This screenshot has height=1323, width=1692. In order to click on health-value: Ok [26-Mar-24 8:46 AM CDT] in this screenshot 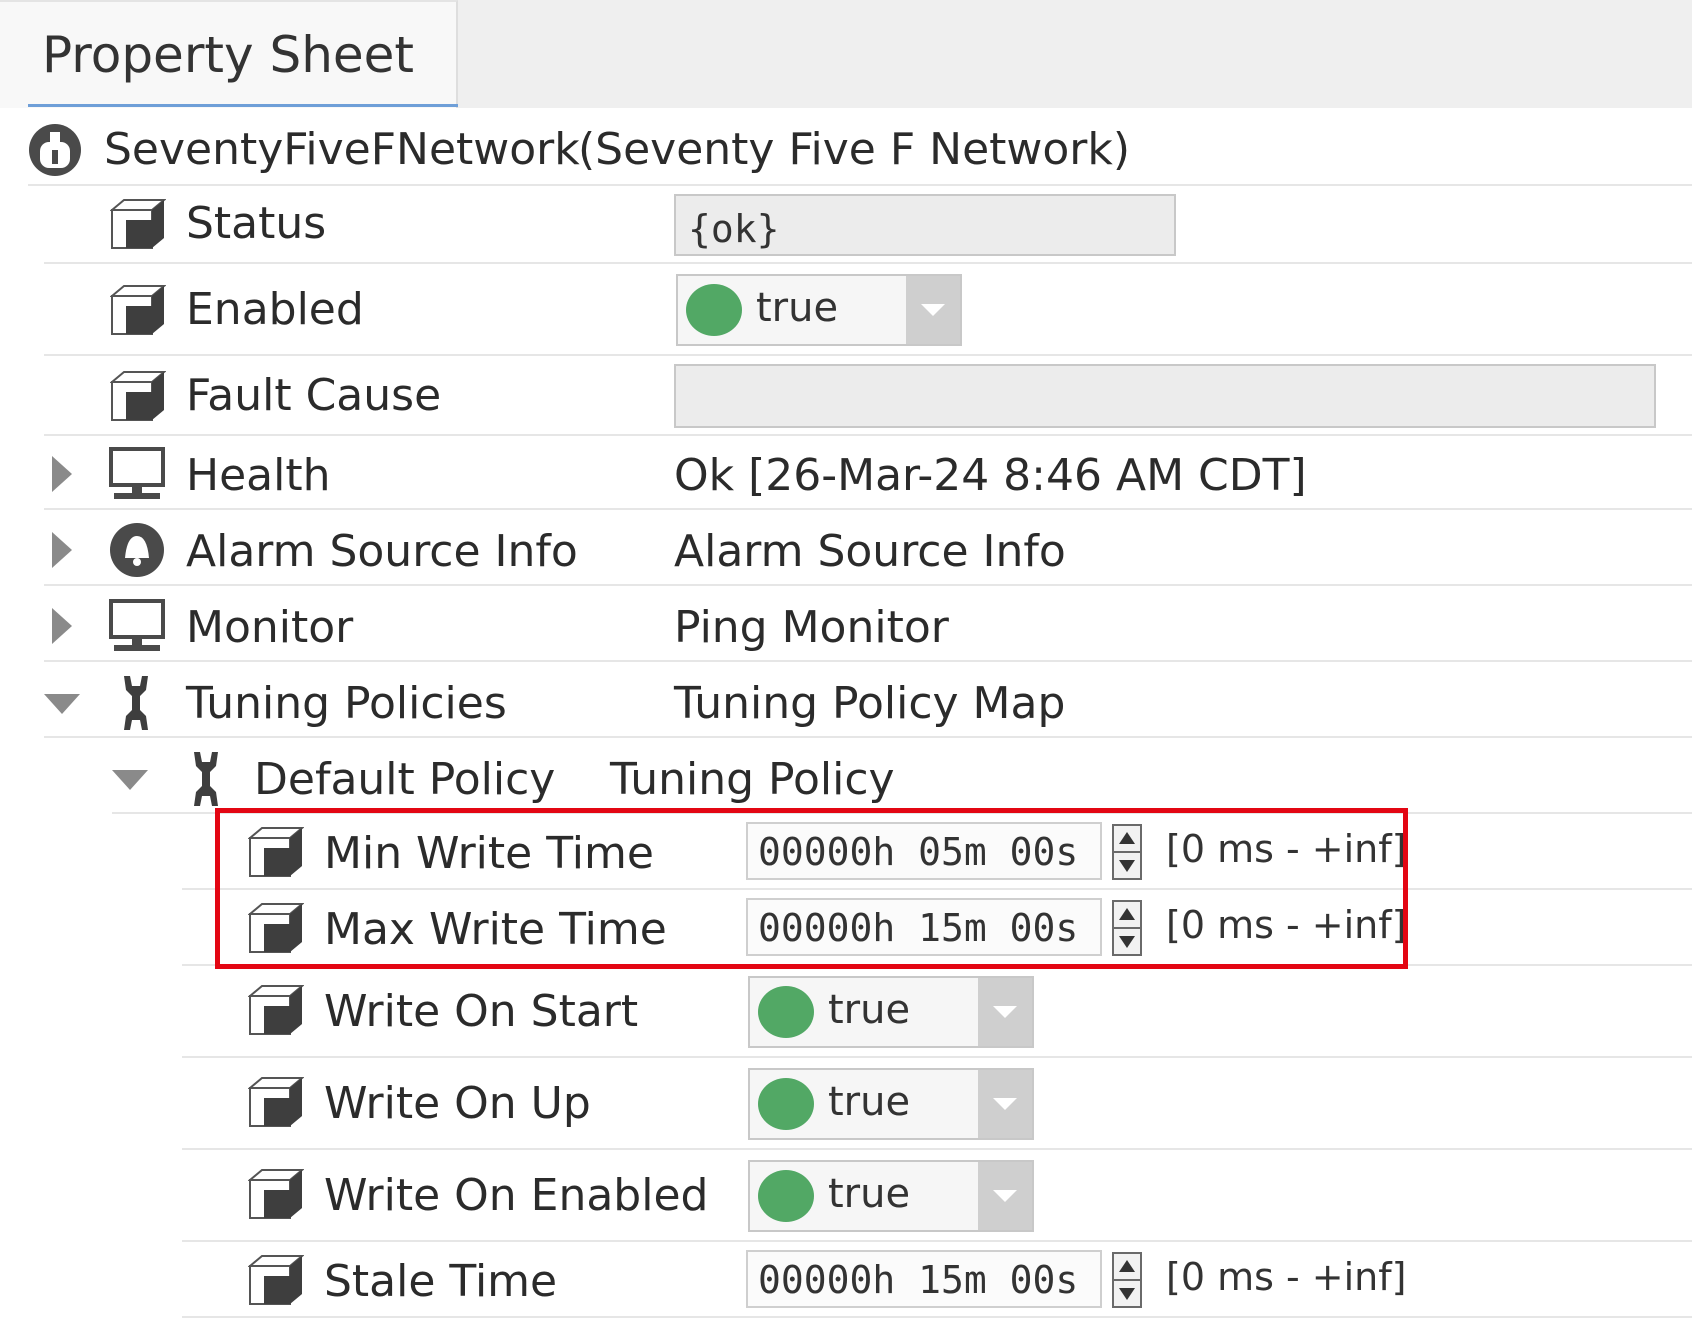, I will do `click(990, 475)`.